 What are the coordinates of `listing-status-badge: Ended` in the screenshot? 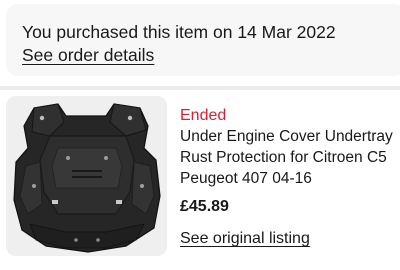 It's located at (203, 115).